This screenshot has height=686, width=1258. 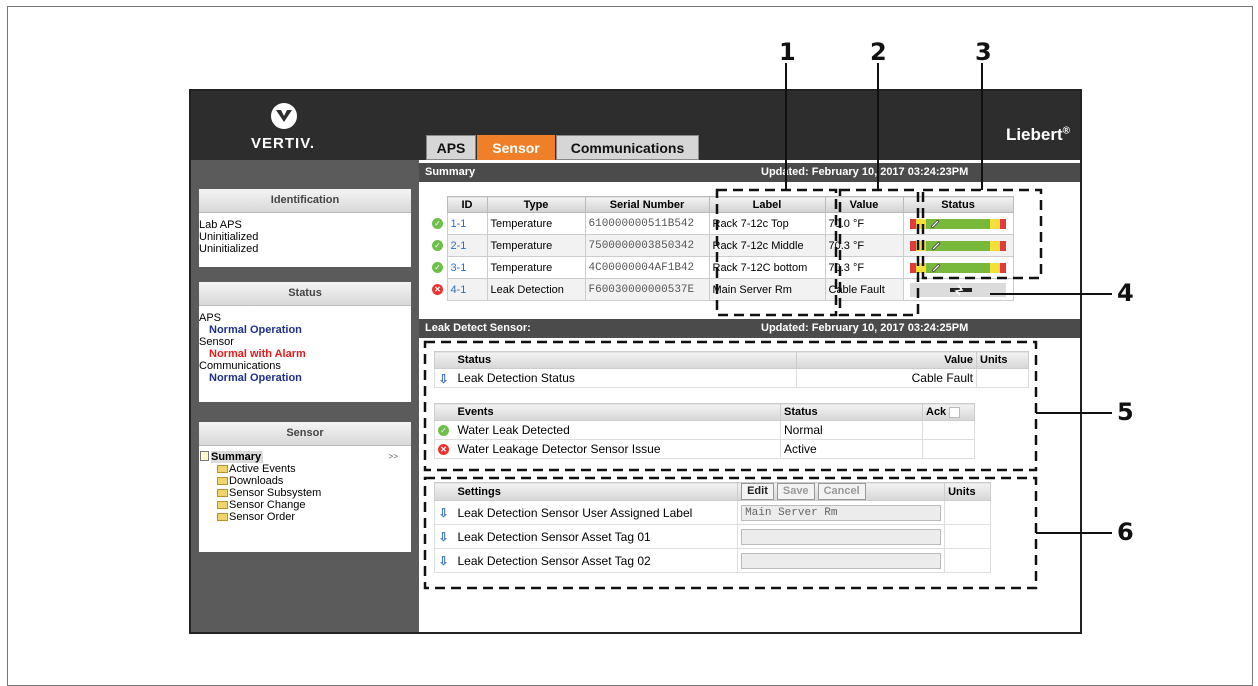 What do you see at coordinates (776, 252) in the screenshot?
I see `dashed-box-label` at bounding box center [776, 252].